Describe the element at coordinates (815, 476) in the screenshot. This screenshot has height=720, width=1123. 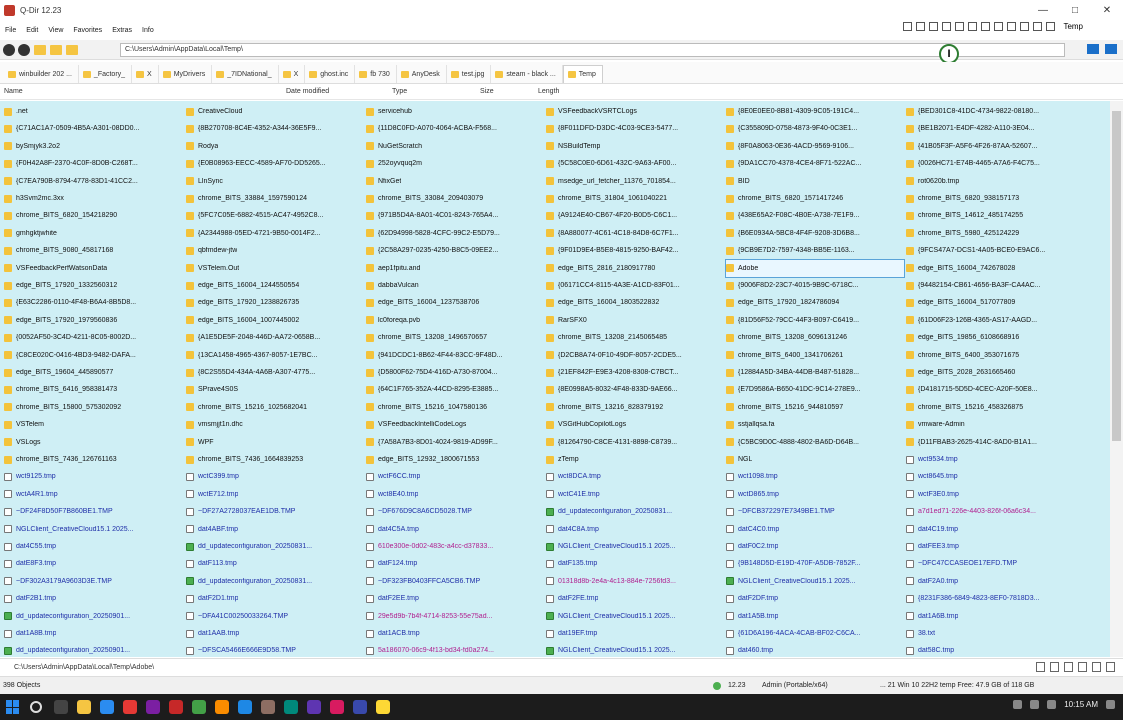
I see `file-item: wct1098.tmp` at that location.